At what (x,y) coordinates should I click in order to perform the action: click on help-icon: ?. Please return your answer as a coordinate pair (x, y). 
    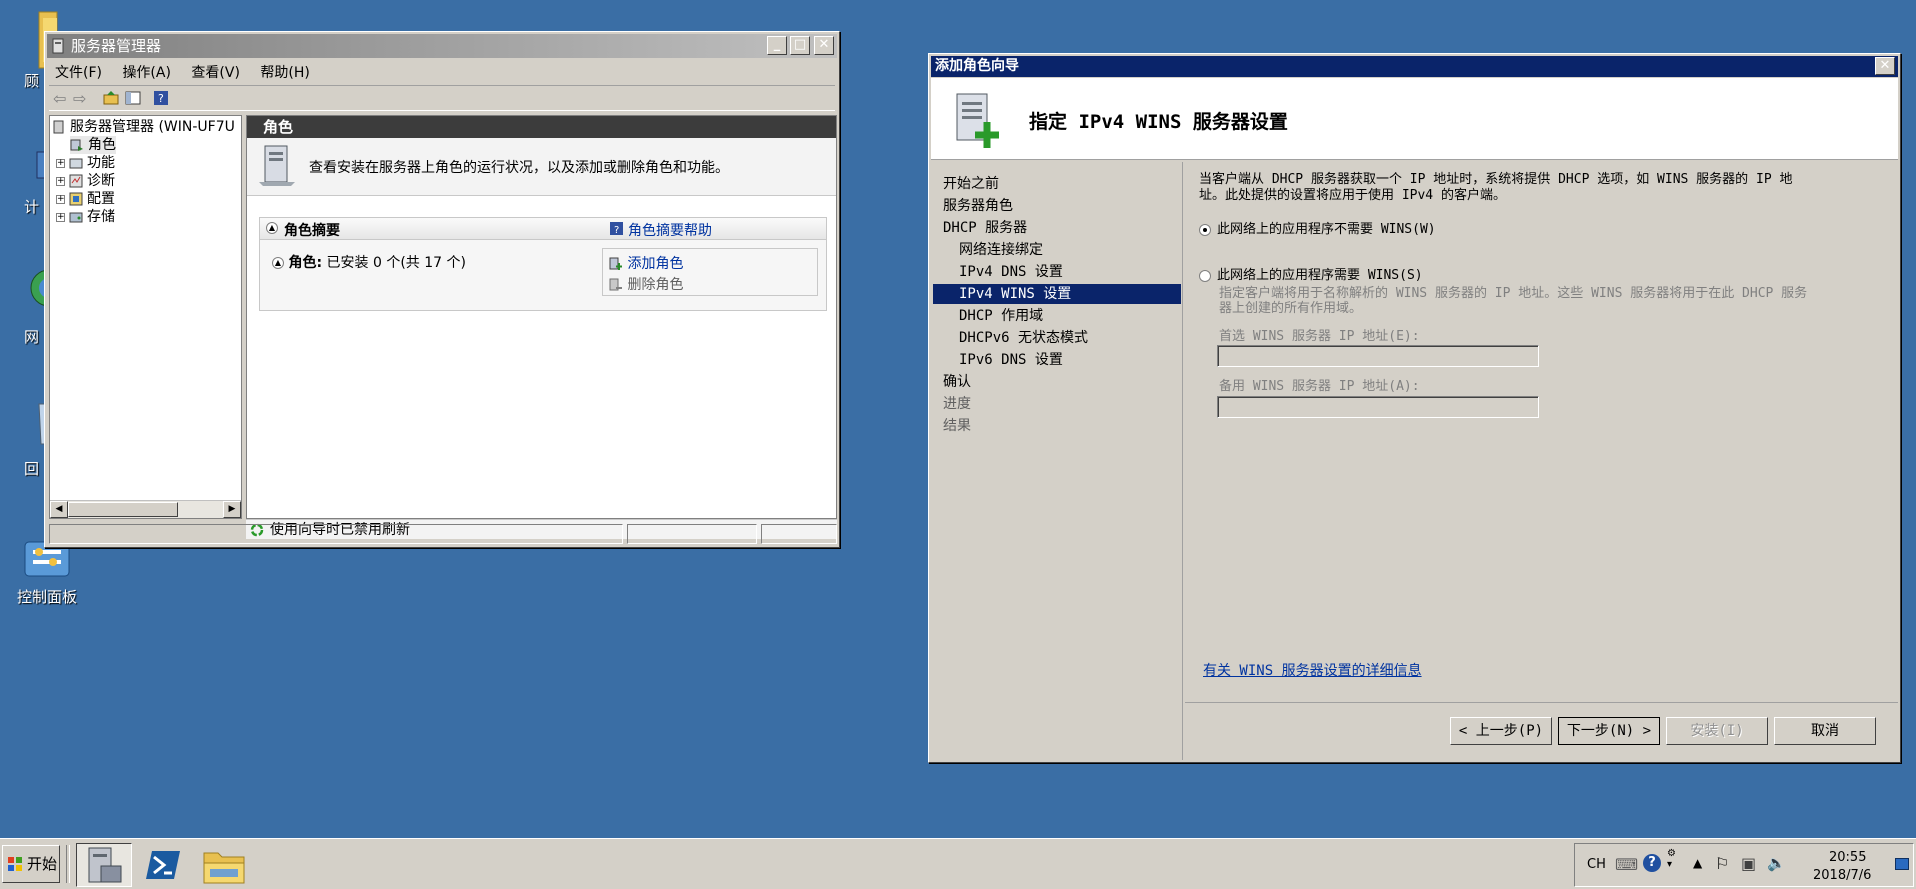
    Looking at the image, I should click on (161, 98).